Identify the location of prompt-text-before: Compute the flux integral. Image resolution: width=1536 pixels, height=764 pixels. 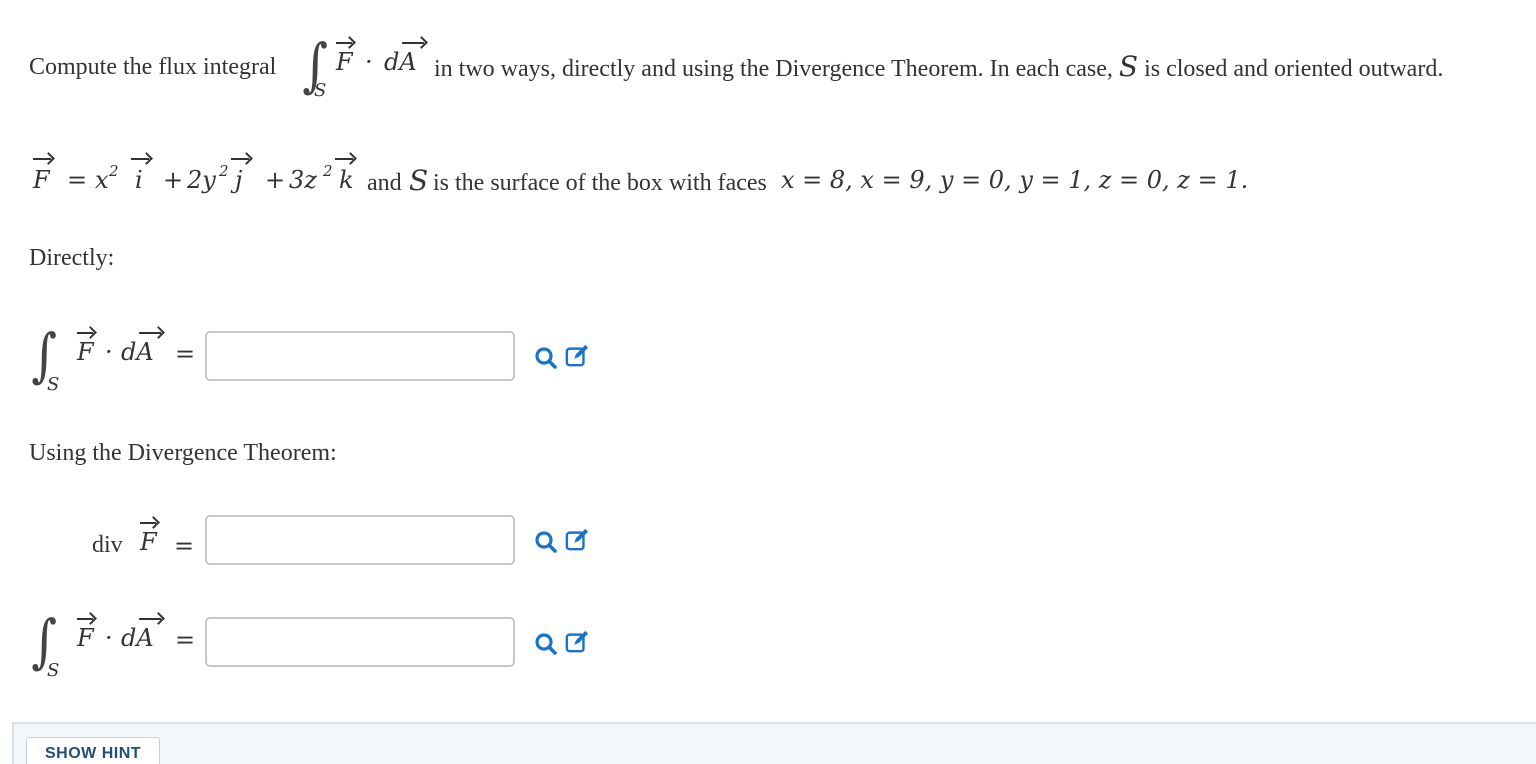
(153, 67).